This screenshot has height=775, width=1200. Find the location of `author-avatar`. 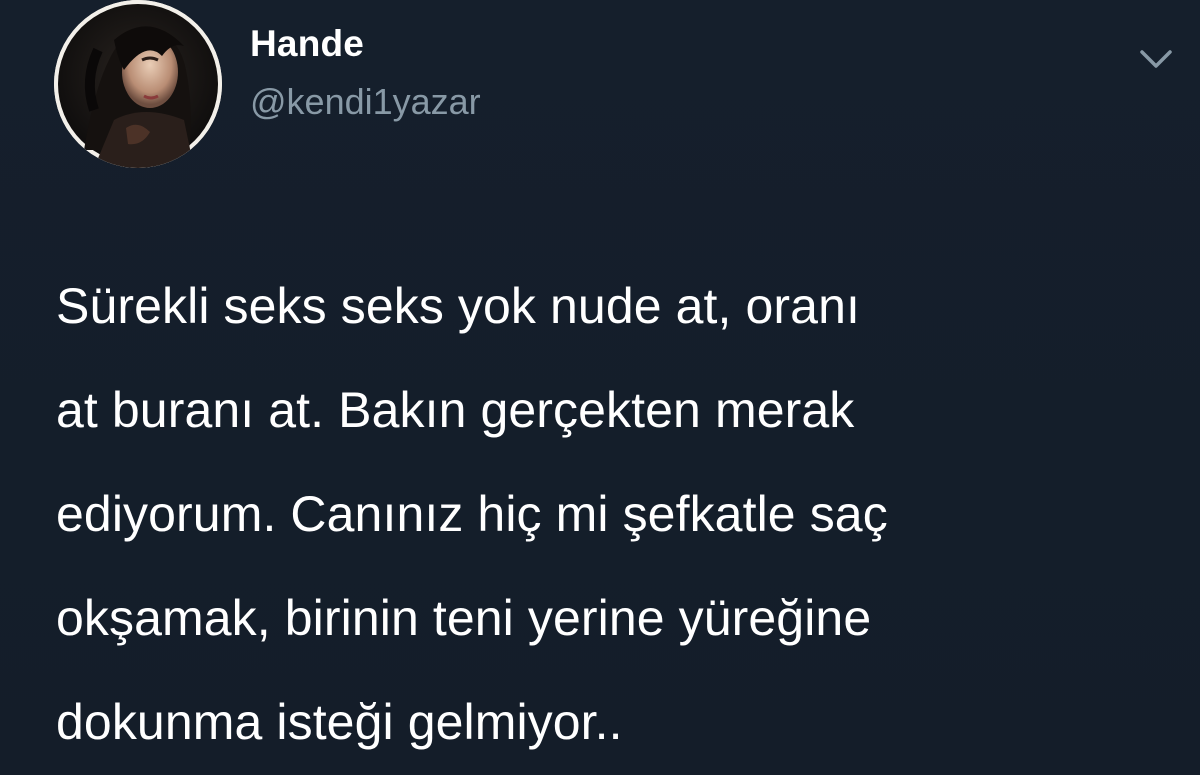

author-avatar is located at coordinates (138, 84).